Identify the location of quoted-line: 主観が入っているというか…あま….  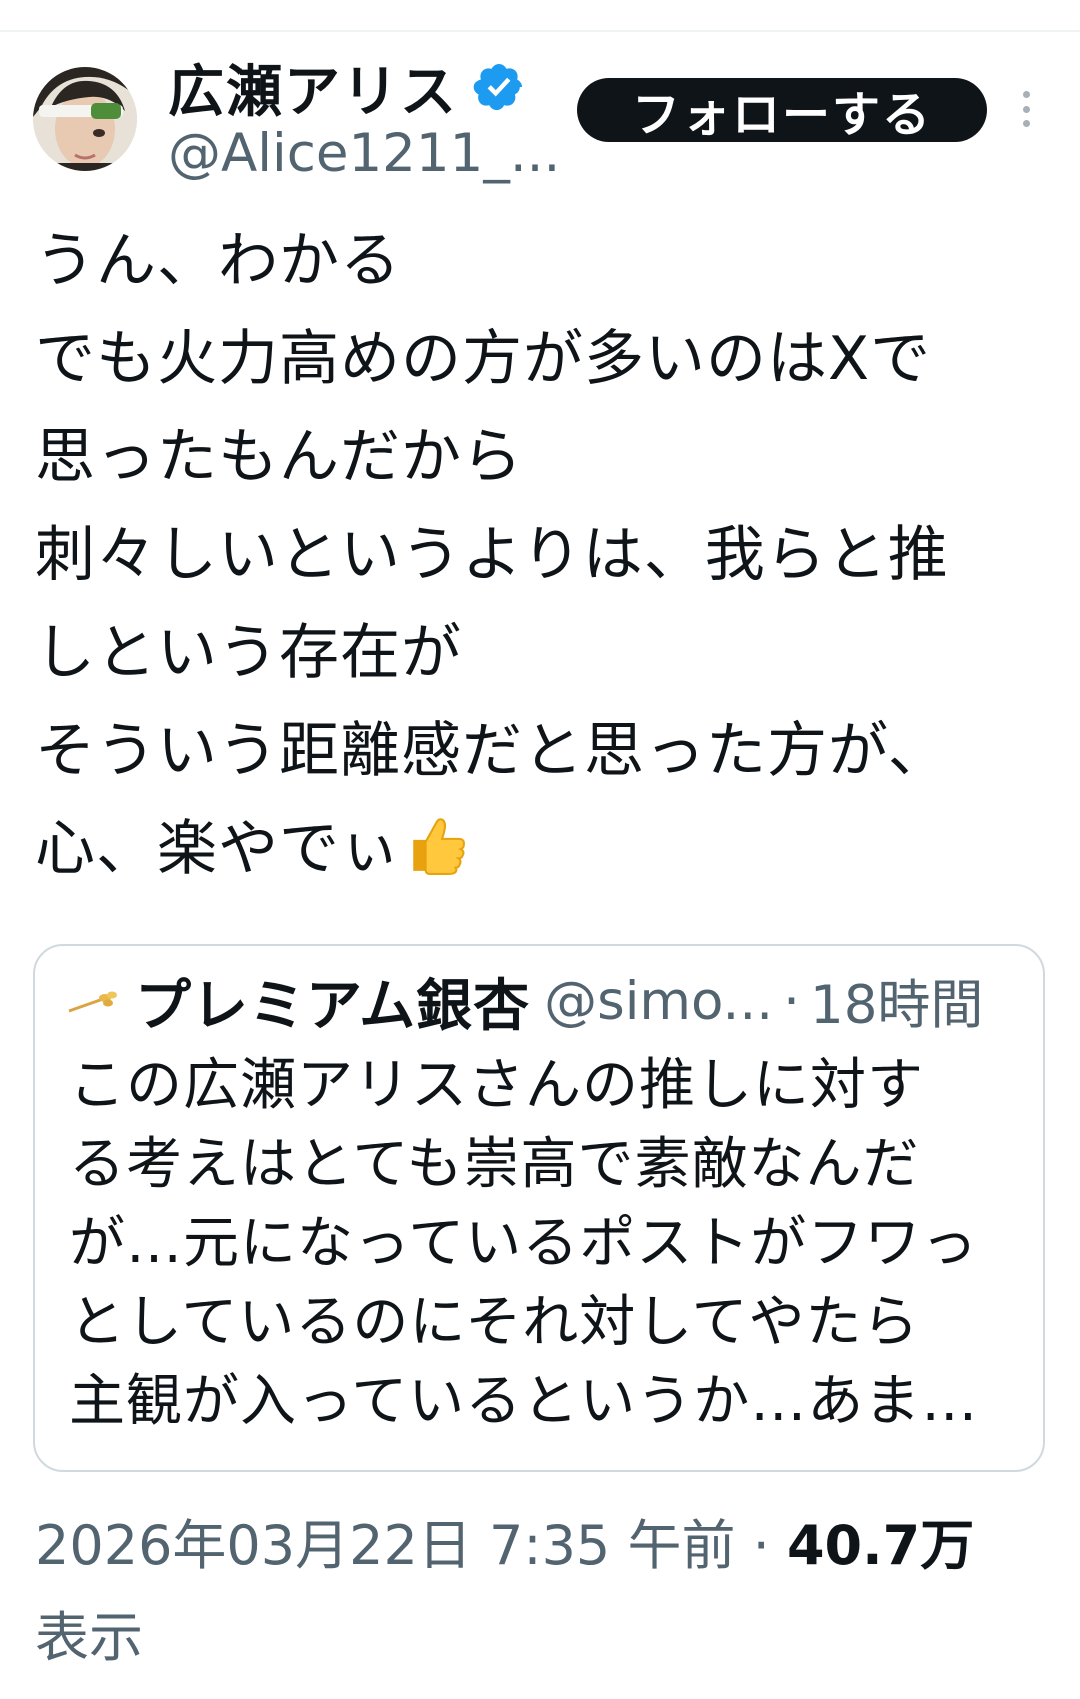
(524, 1401).